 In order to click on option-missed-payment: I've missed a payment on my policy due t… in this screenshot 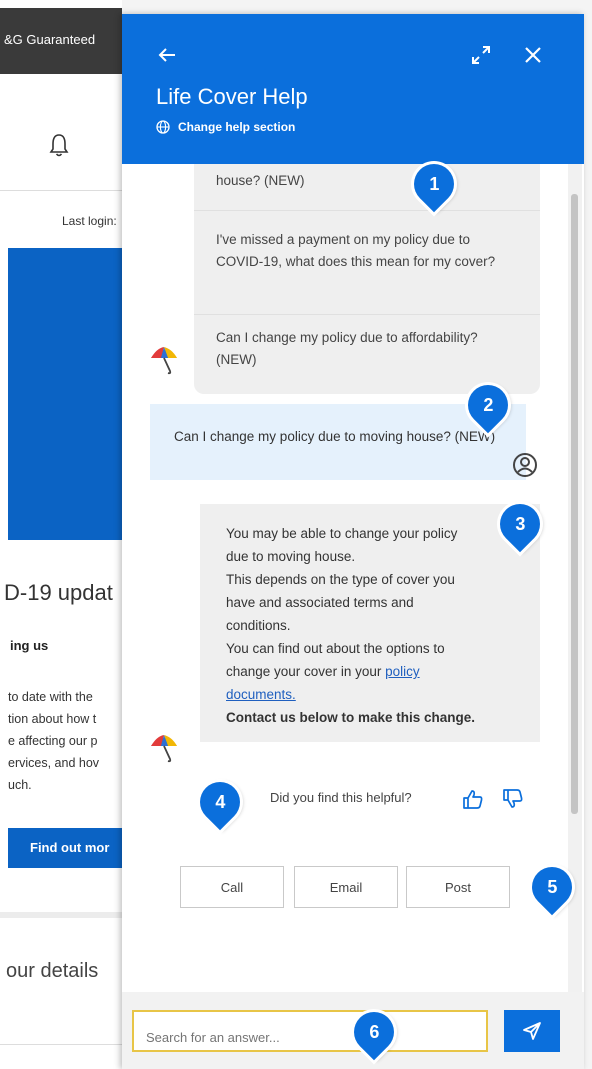, I will do `click(367, 260)`.